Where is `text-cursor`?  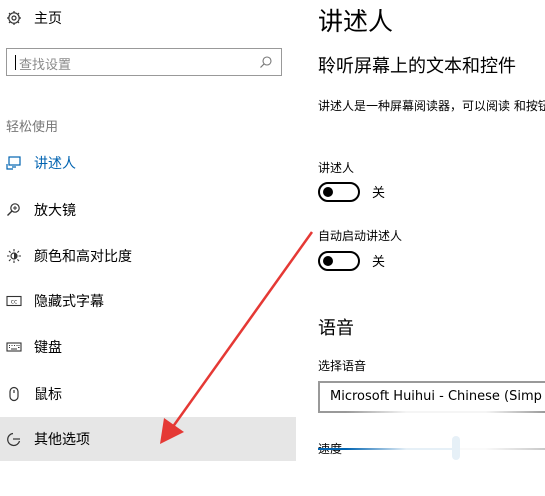
text-cursor is located at coordinates (15, 62).